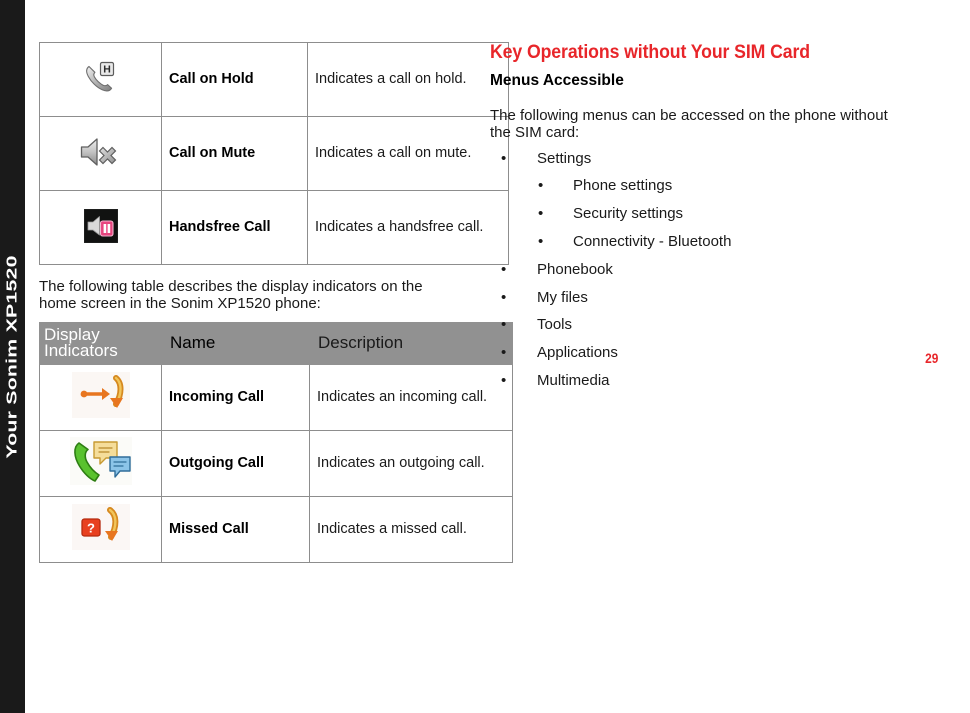 The width and height of the screenshot is (970, 713). I want to click on section-heading: Key Operations without Your SIM Card, so click(650, 52).